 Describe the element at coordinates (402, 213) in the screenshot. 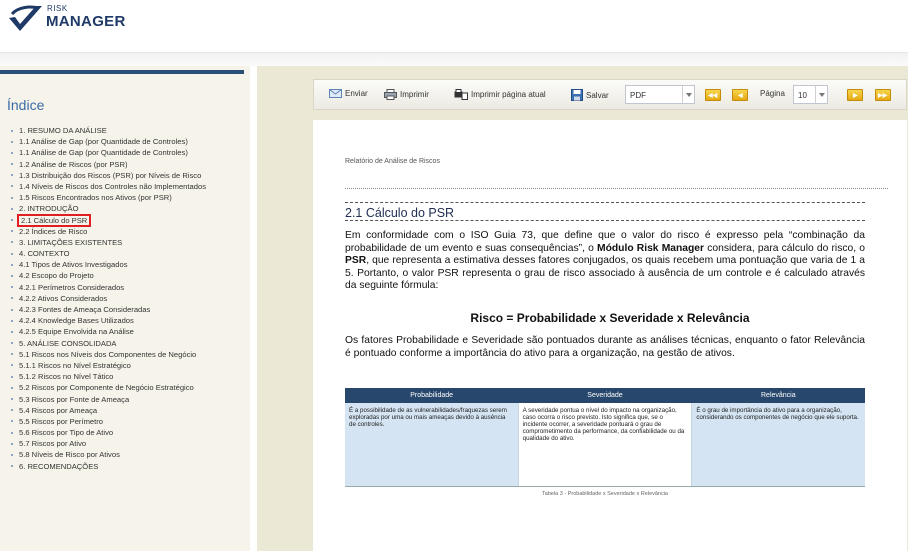

I see `section-title: 2.1 Cálculo do PSR` at that location.